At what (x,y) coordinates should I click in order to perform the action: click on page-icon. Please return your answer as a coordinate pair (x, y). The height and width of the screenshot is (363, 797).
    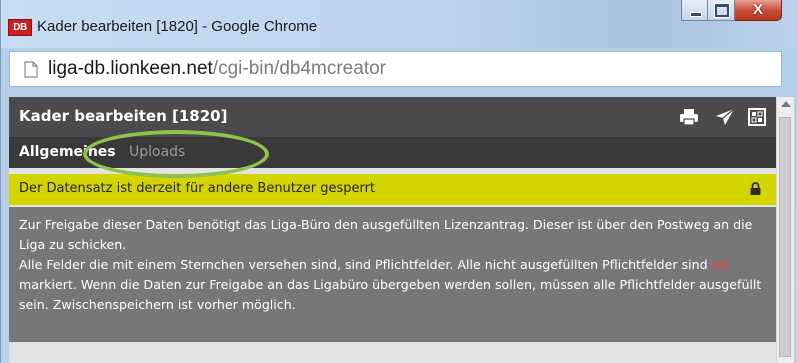
    Looking at the image, I should click on (31, 69).